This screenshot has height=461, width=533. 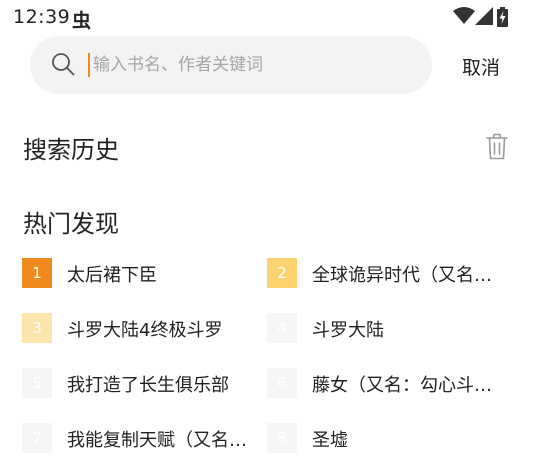 I want to click on book-title: 全球诡异时代（又名：全球诡异时代）, so click(x=409, y=275).